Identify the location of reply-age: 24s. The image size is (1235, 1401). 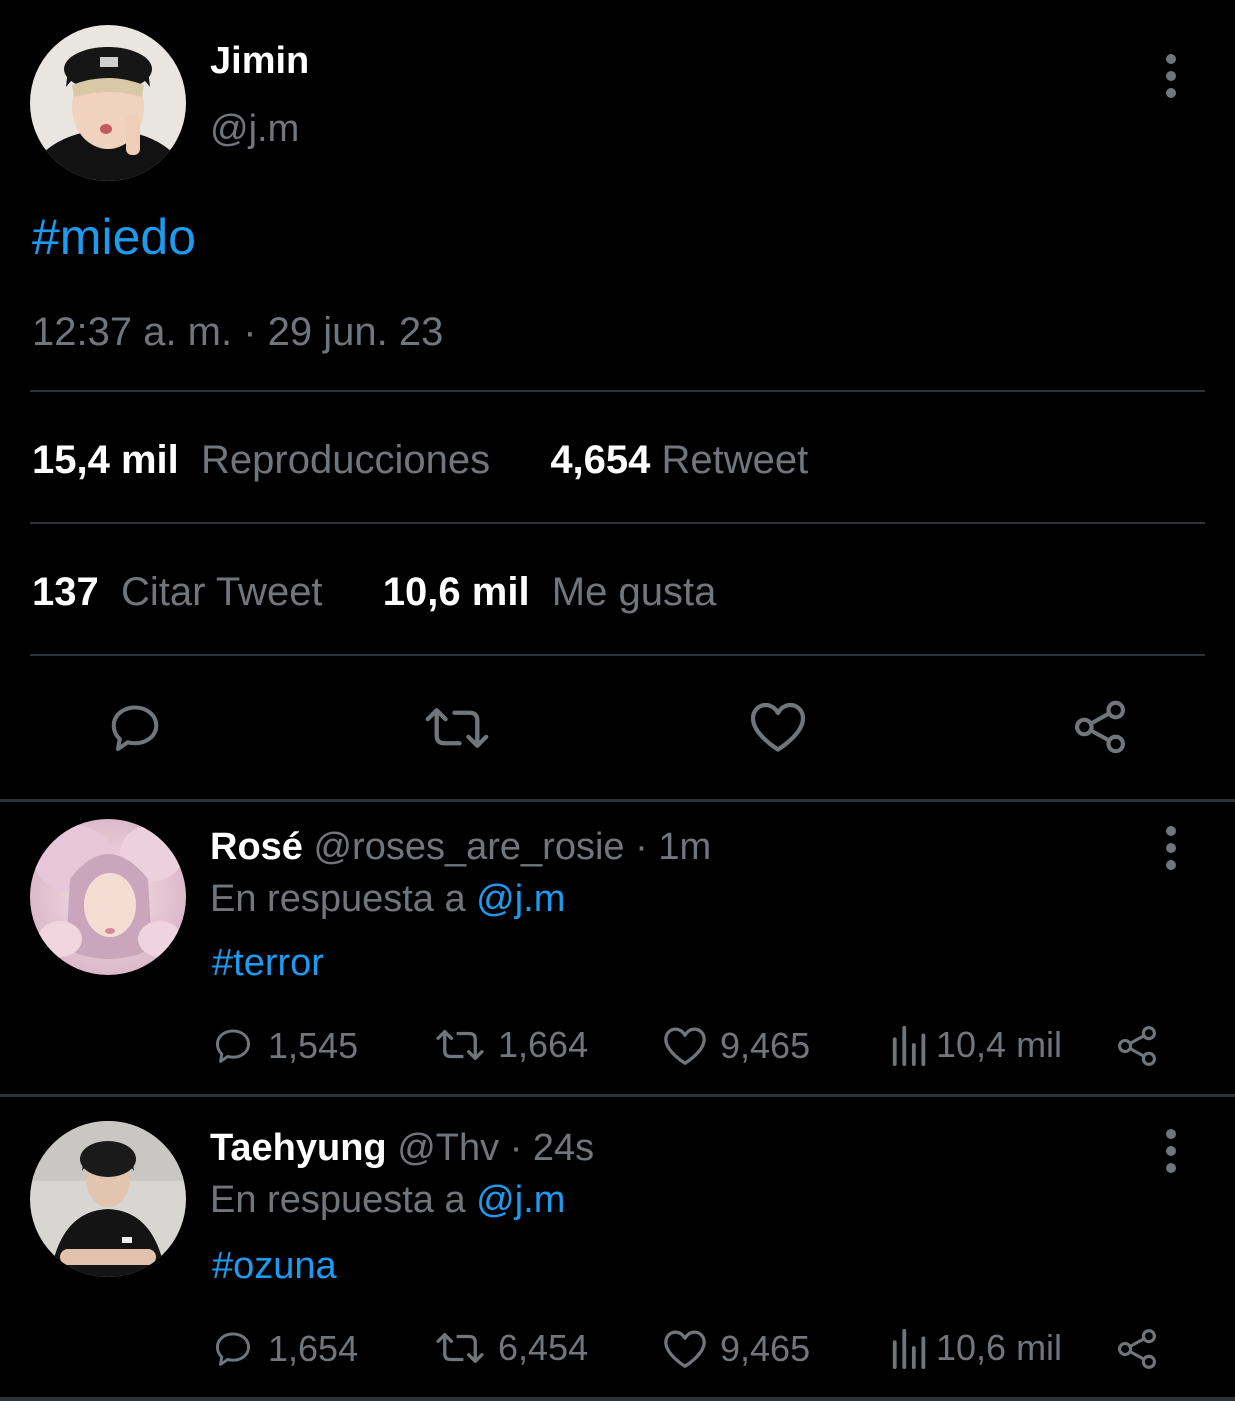
(563, 1148).